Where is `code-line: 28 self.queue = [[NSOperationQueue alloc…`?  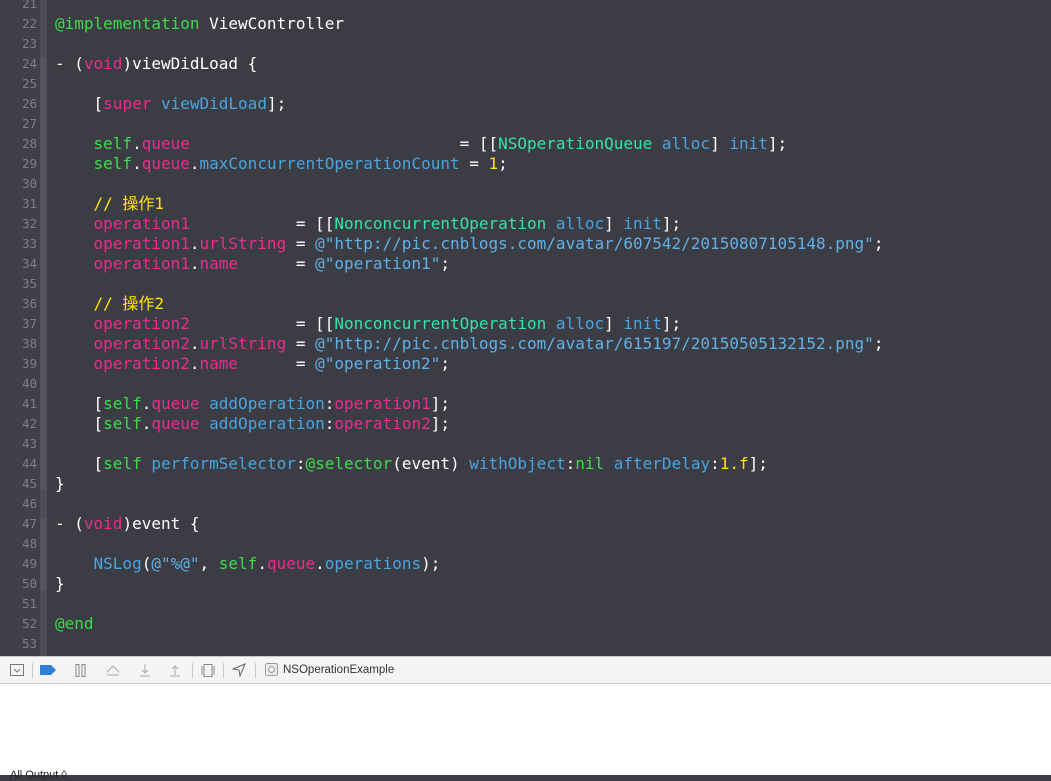
code-line: 28 self.queue = [[NSOperationQueue alloc… is located at coordinates (525, 144).